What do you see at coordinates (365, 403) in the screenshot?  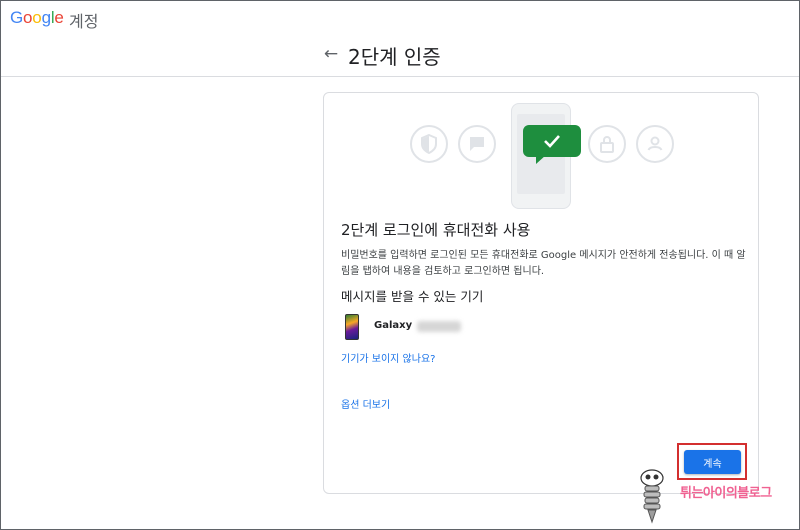 I see `more-options-link: 옵션 더보기` at bounding box center [365, 403].